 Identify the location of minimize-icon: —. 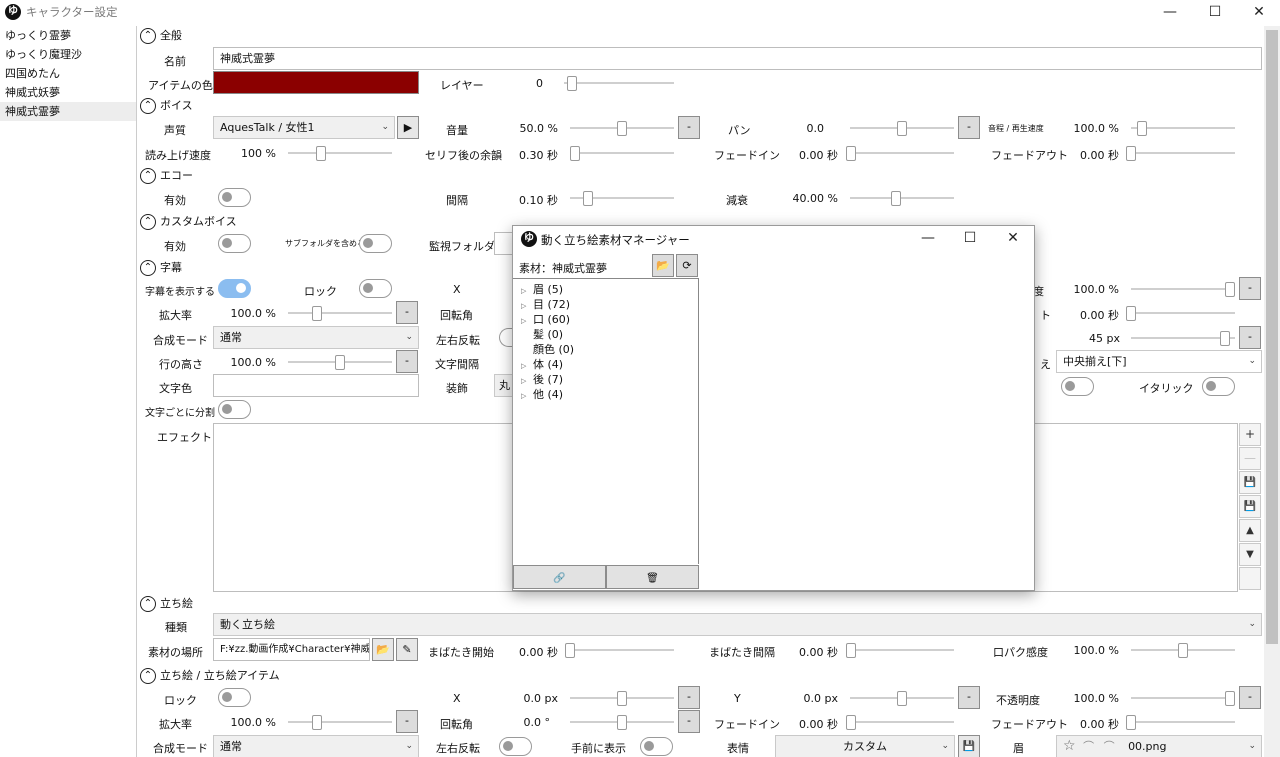
(1170, 12).